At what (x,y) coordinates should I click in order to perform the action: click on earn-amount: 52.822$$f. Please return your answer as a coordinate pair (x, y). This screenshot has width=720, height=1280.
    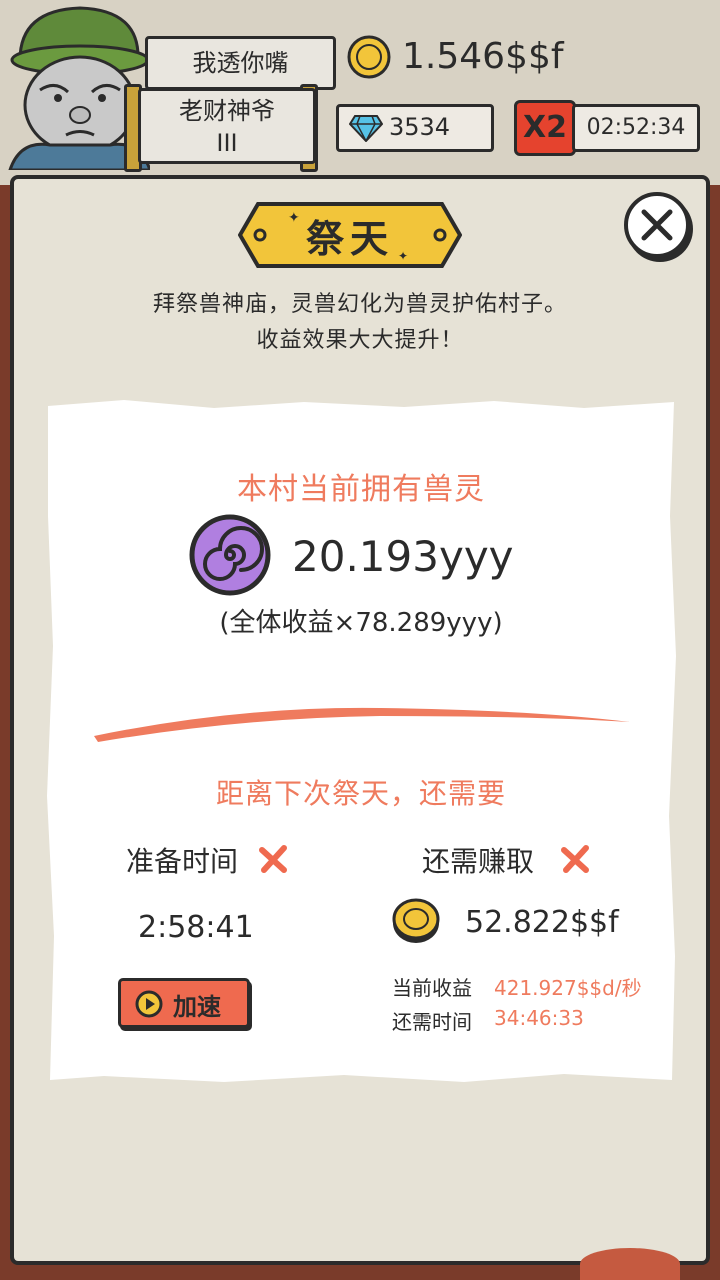
    Looking at the image, I should click on (542, 922).